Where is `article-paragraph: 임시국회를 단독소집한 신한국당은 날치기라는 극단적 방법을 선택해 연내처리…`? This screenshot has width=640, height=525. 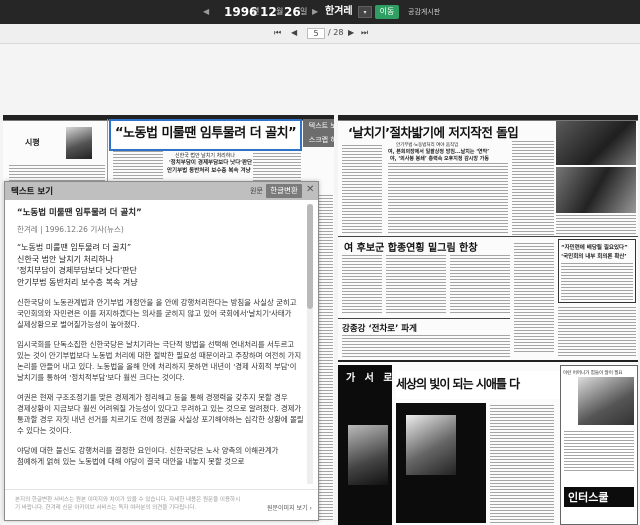
article-paragraph: 임시국회를 단독소집한 신한국당은 날치기라는 극단적 방법을 선택해 연내처리… is located at coordinates (159, 361).